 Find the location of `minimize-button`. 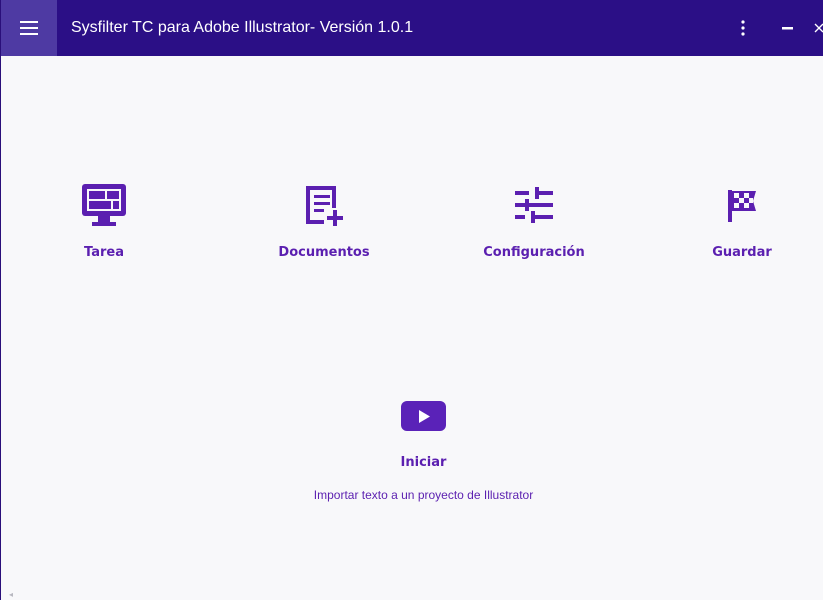

minimize-button is located at coordinates (787, 28).